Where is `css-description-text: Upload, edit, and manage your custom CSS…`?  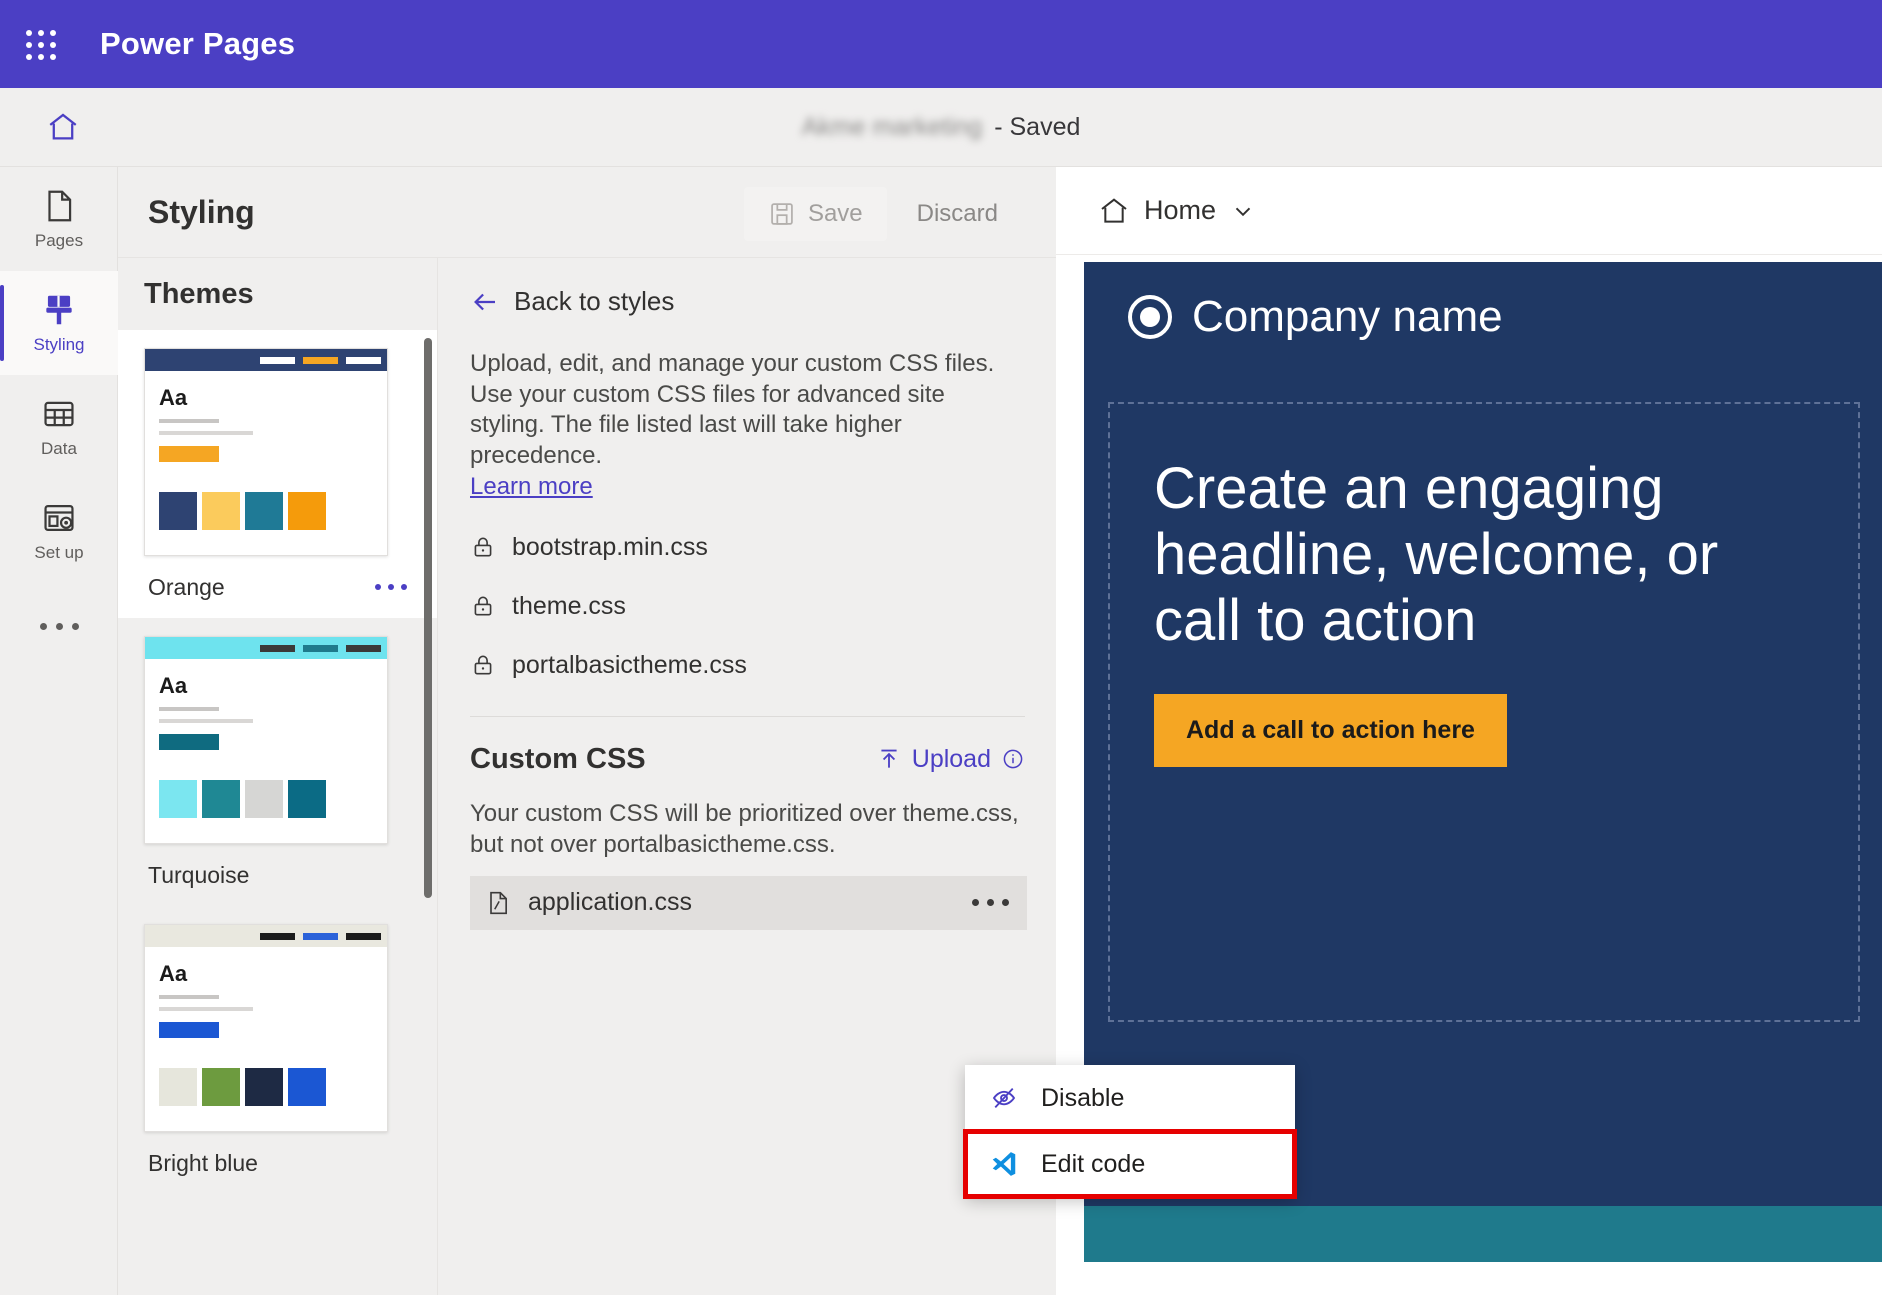
css-description-text: Upload, edit, and manage your custom CSS… is located at coordinates (732, 410).